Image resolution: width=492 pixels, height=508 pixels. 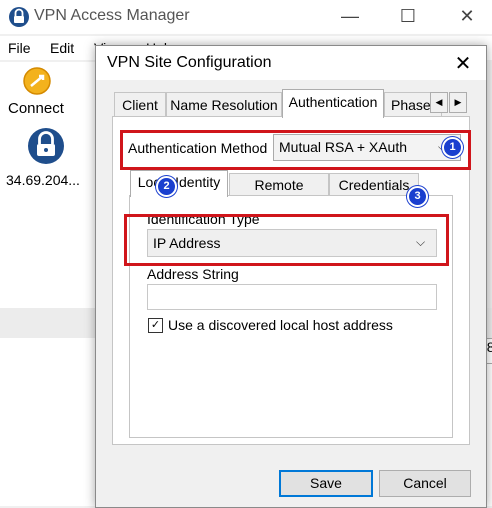 I want to click on tab-scroll-right-button: ▶, so click(x=458, y=102).